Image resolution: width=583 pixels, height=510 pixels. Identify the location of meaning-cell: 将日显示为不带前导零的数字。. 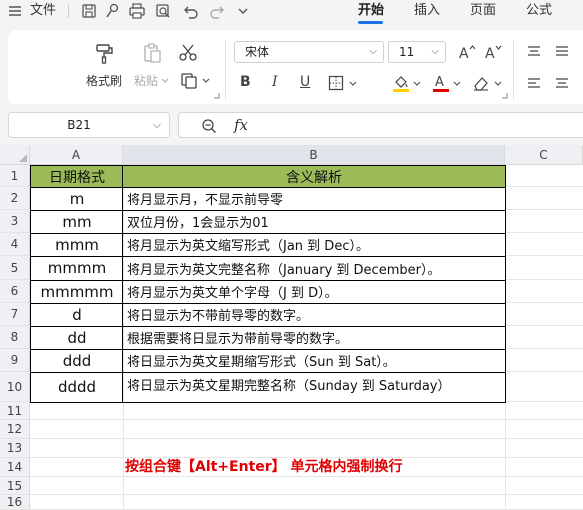
(314, 314).